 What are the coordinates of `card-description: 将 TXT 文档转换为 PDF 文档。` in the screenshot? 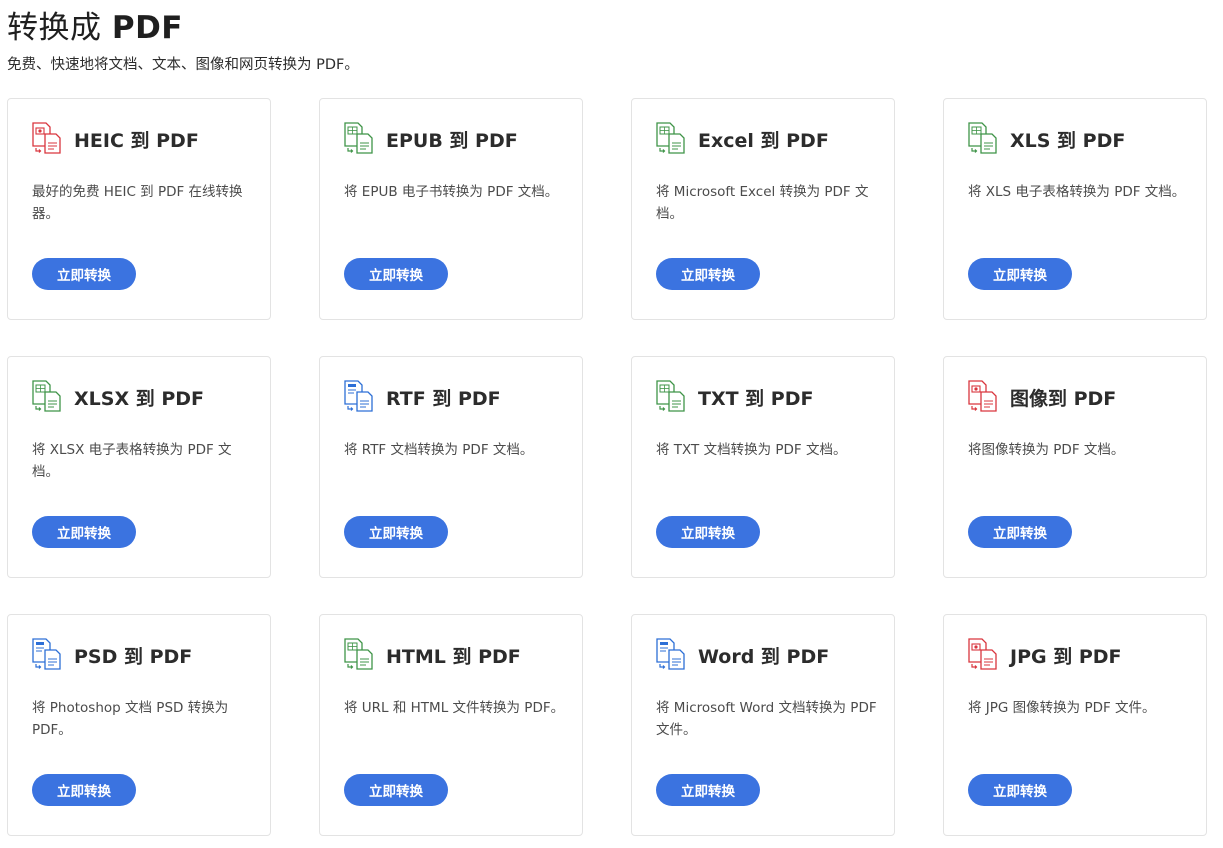 It's located at (751, 450).